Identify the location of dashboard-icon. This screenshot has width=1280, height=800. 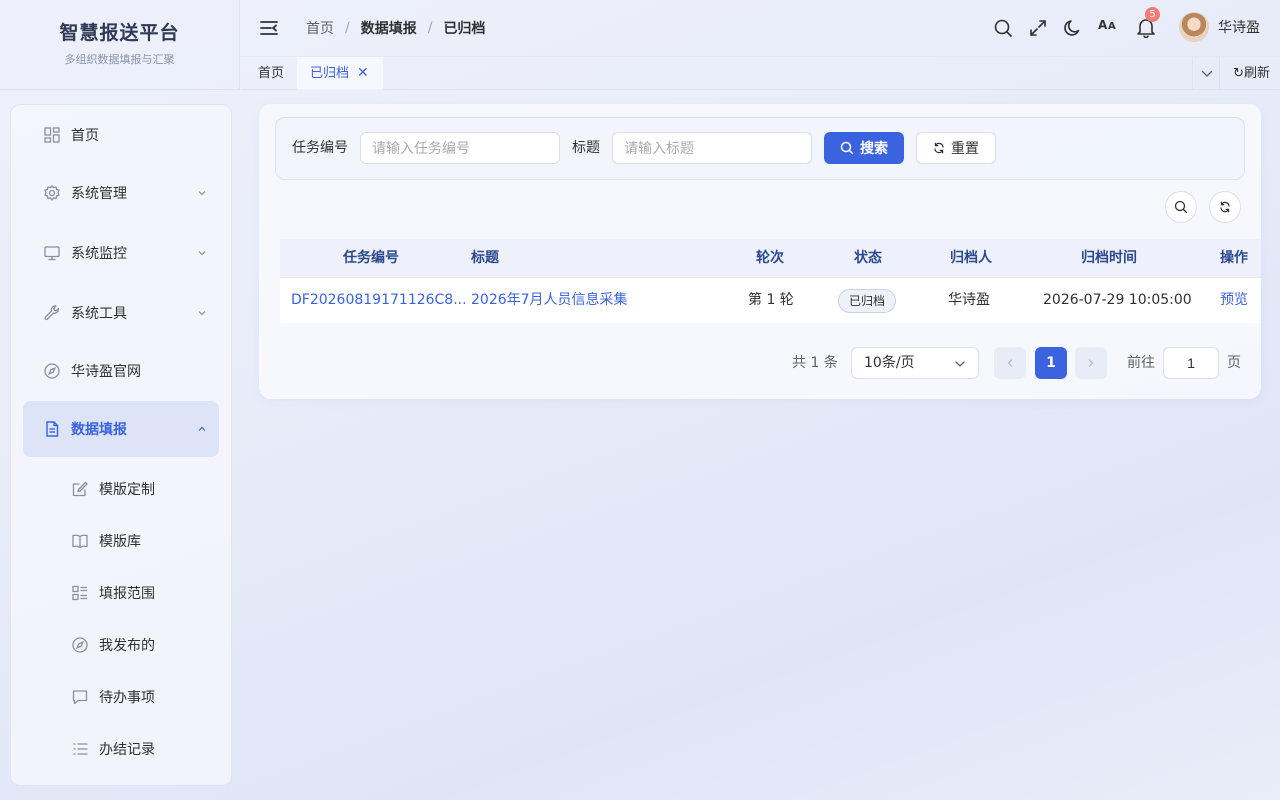
(52, 135).